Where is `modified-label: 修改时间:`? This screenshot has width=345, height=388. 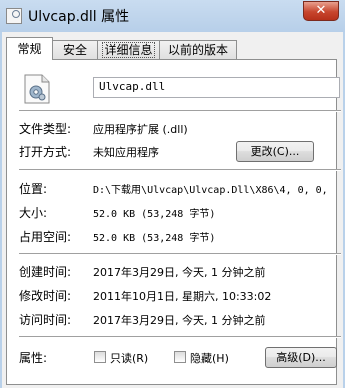
modified-label: 修改时间: is located at coordinates (45, 296).